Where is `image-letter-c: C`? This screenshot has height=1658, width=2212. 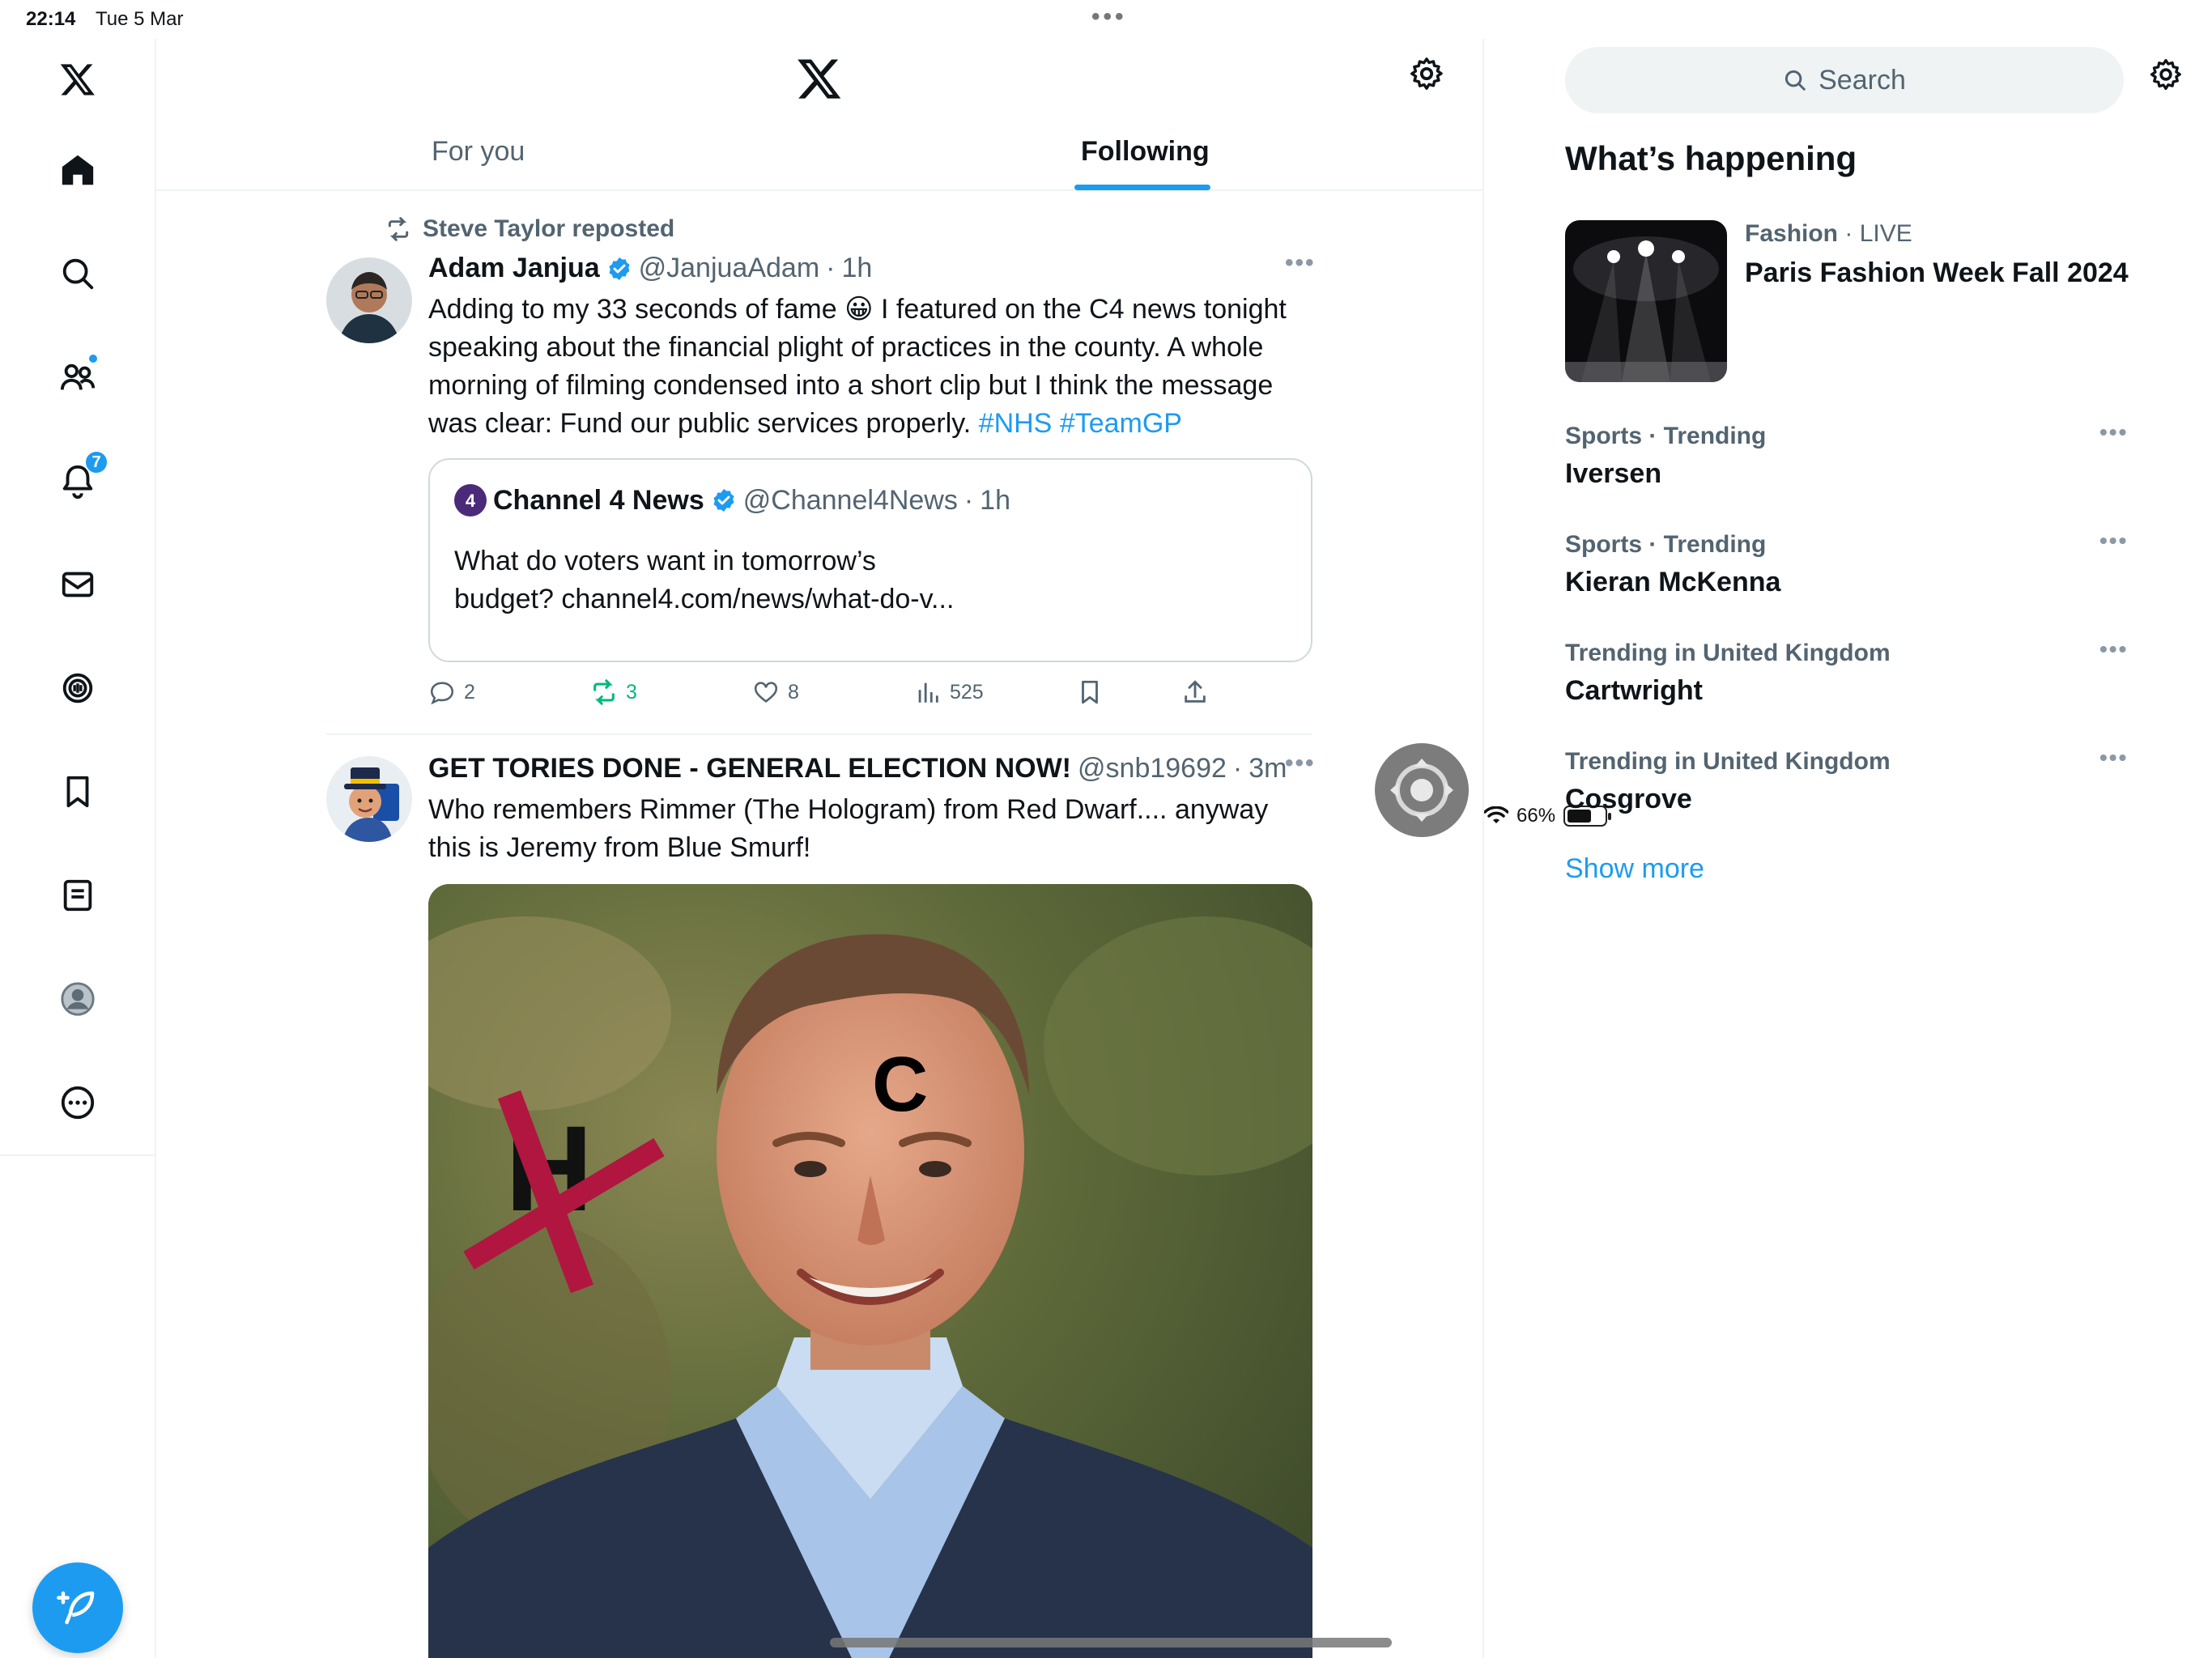
image-letter-c: C is located at coordinates (901, 1084).